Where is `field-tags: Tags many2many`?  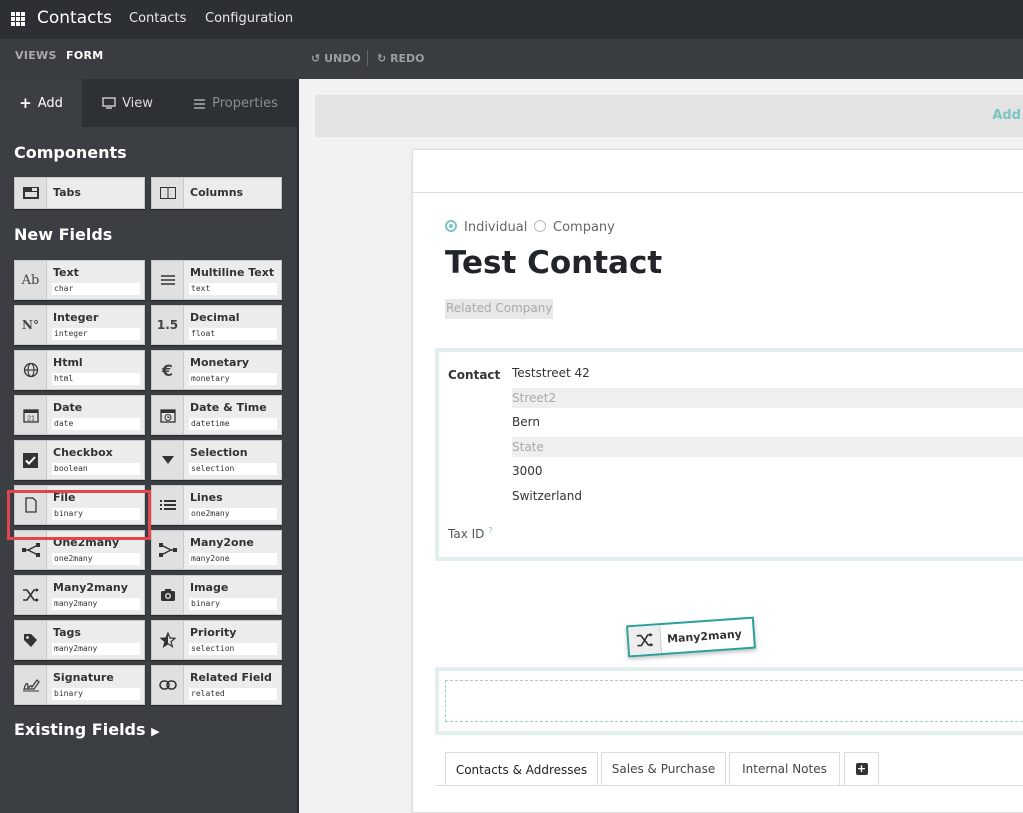
field-tags: Tags many2many is located at coordinates (79, 640).